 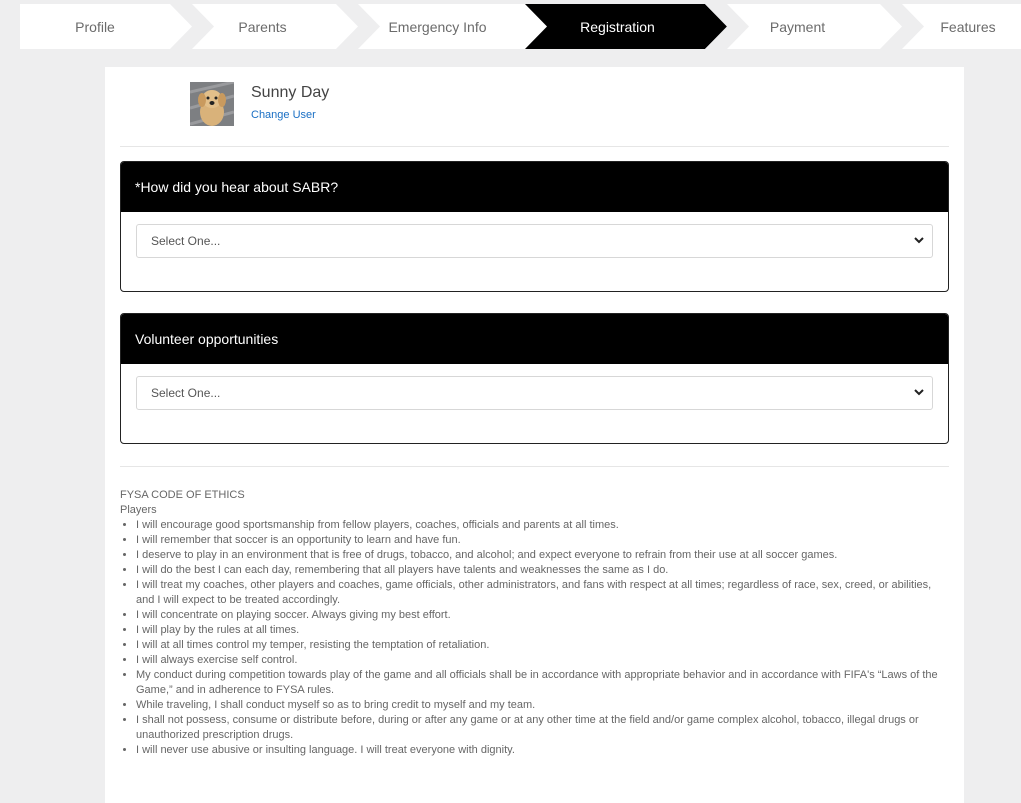 I want to click on step-label: Profile, so click(x=95, y=26).